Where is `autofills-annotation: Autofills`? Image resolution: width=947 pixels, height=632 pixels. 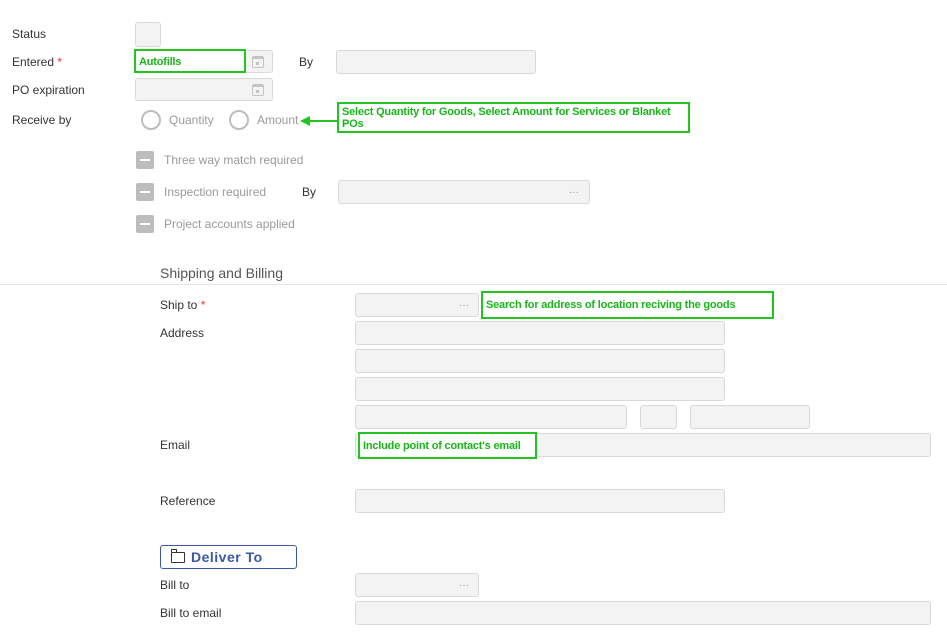 autofills-annotation: Autofills is located at coordinates (190, 61).